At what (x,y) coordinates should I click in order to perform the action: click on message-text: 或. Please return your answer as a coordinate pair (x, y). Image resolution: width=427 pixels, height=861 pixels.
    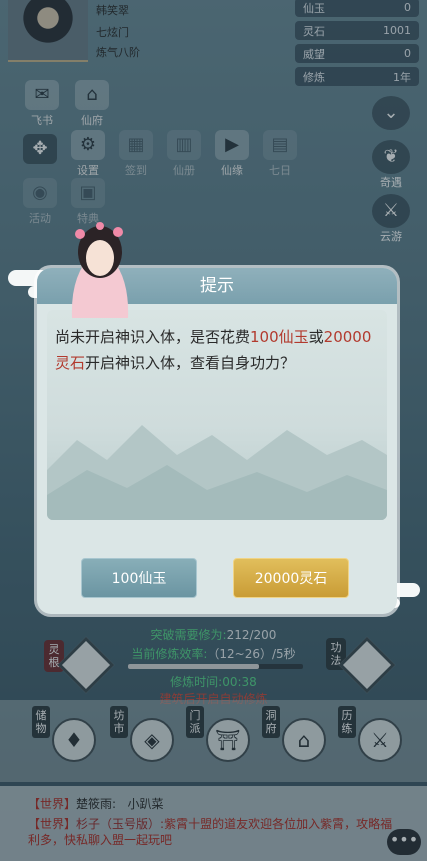
    Looking at the image, I should click on (316, 337).